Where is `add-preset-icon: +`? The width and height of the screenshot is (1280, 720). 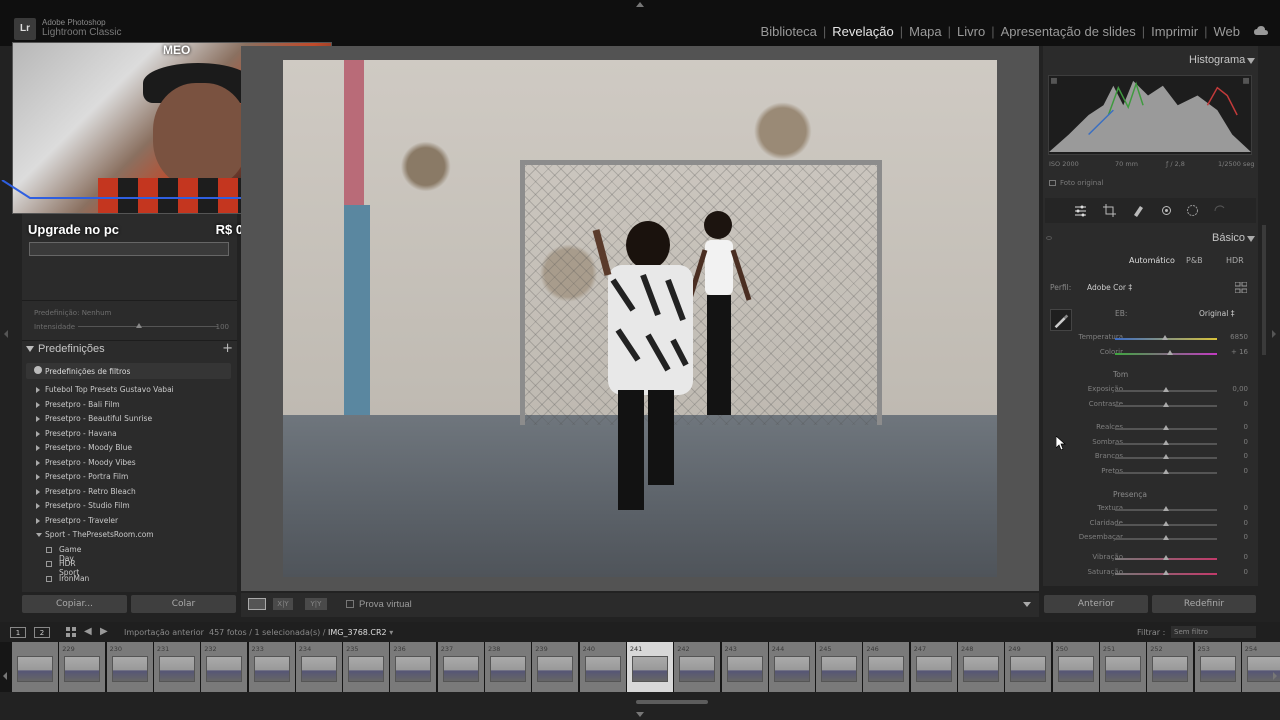 add-preset-icon: + is located at coordinates (227, 348).